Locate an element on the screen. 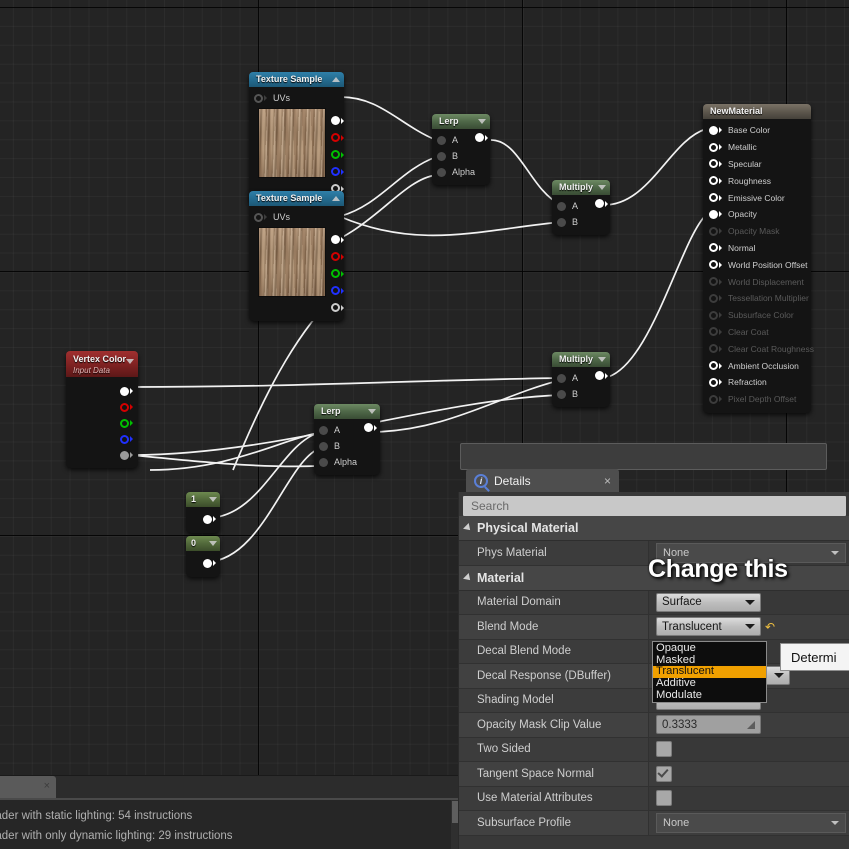  node-multiply-1: Multiply A B is located at coordinates (581, 207).